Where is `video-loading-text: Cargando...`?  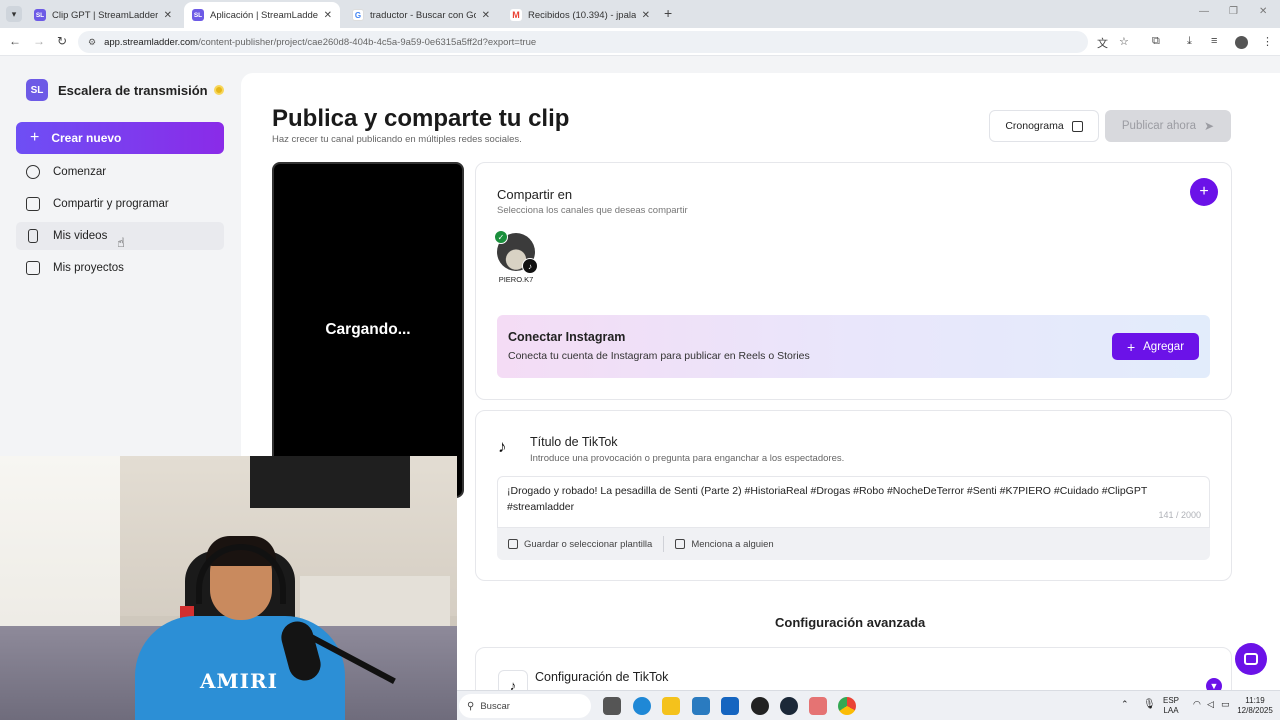
video-loading-text: Cargando... is located at coordinates (368, 329).